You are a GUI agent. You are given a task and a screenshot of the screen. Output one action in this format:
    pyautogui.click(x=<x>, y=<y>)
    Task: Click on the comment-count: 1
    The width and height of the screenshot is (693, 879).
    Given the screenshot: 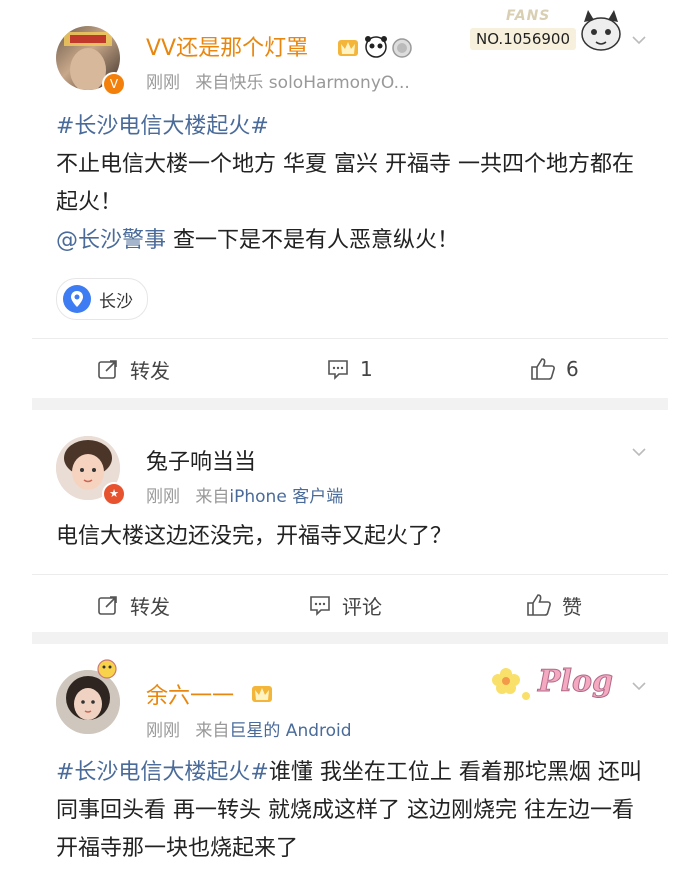 What is the action you would take?
    pyautogui.click(x=366, y=369)
    